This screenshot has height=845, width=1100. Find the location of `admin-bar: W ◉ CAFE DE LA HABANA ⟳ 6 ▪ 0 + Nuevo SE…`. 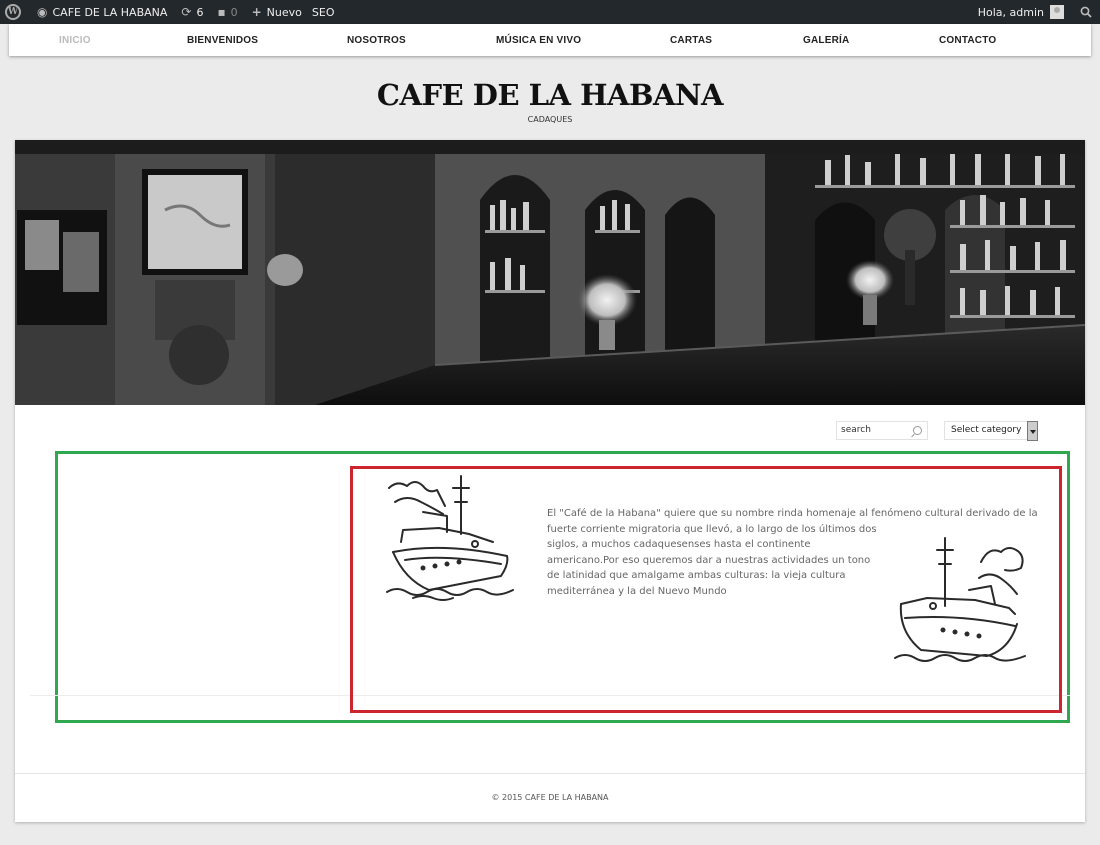

admin-bar: W ◉ CAFE DE LA HABANA ⟳ 6 ▪ 0 + Nuevo SE… is located at coordinates (550, 12).